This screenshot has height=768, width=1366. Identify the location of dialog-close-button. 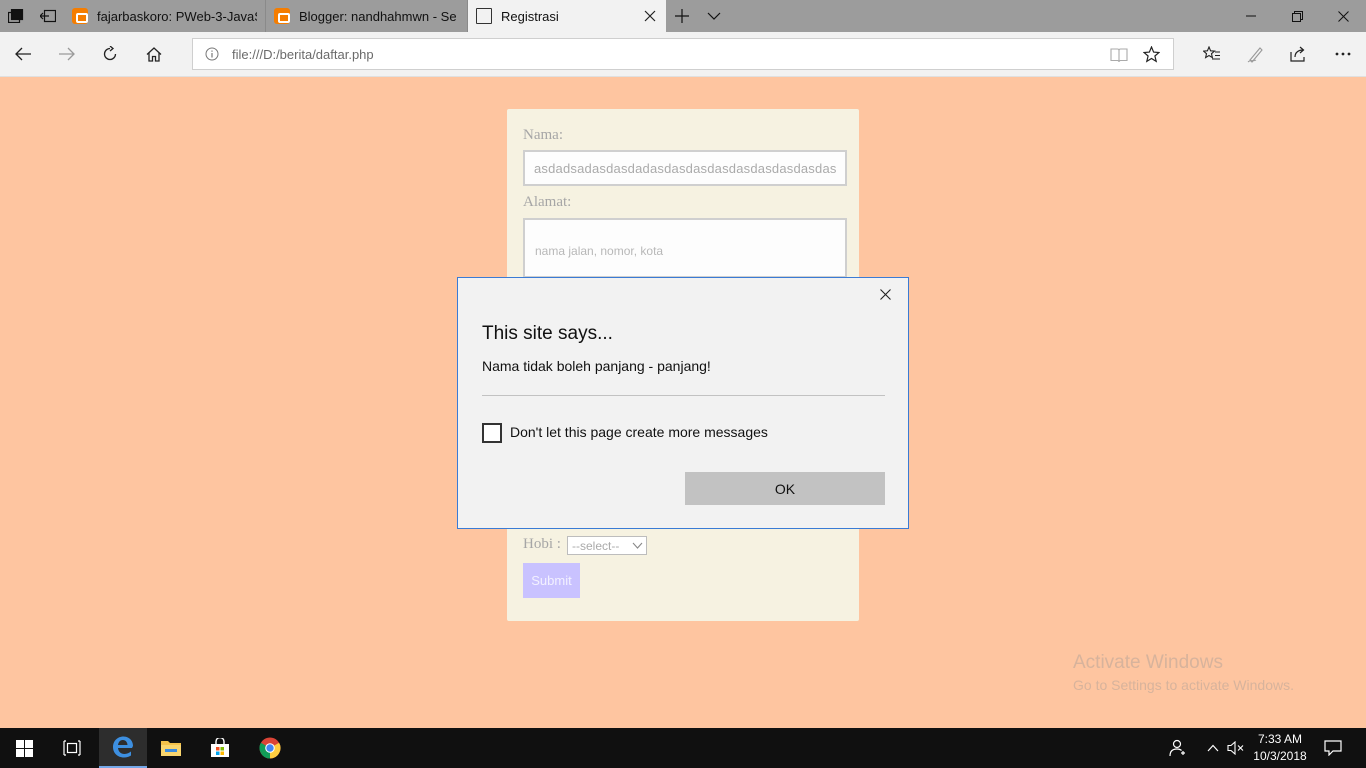
(885, 294).